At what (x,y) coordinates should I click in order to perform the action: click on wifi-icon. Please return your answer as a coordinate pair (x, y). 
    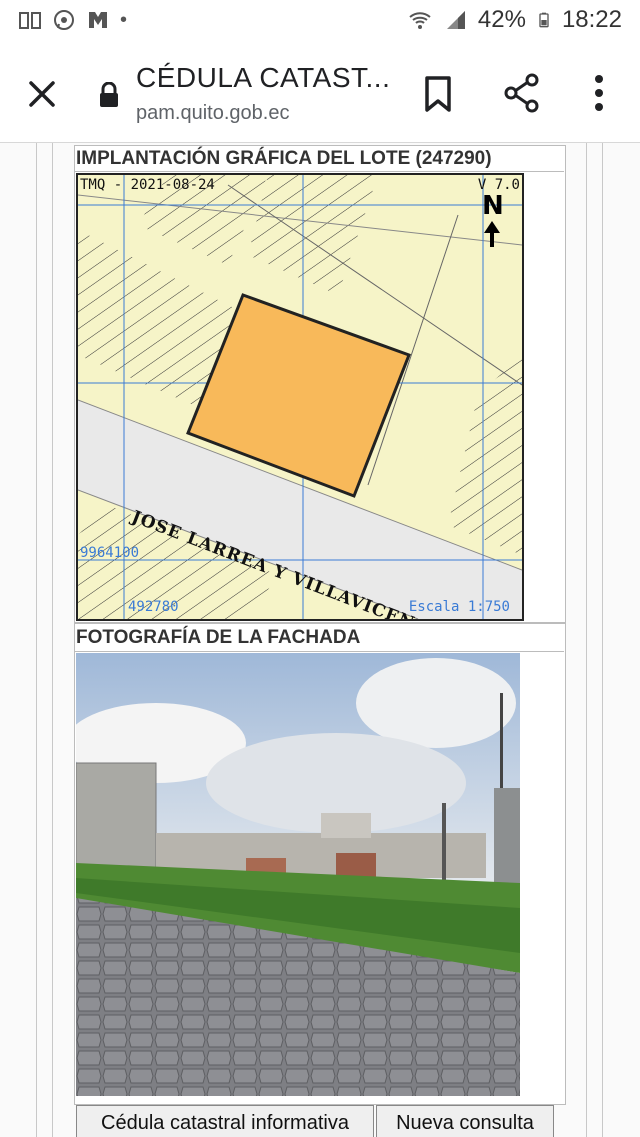
    Looking at the image, I should click on (420, 20).